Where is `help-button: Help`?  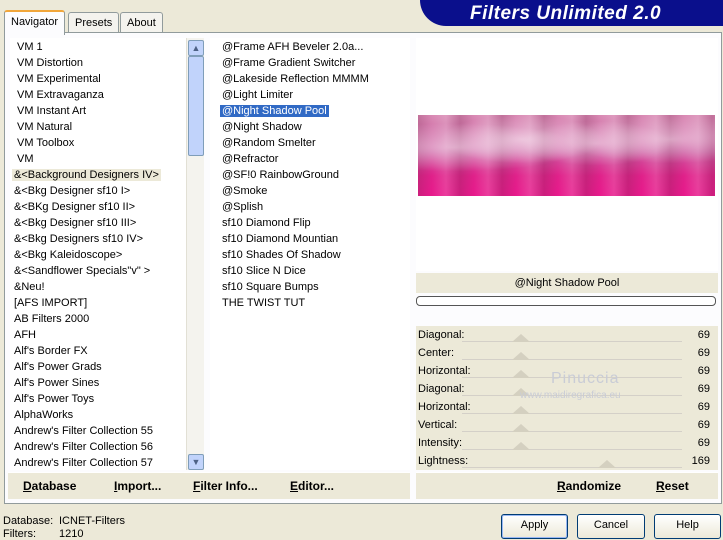 help-button: Help is located at coordinates (687, 526).